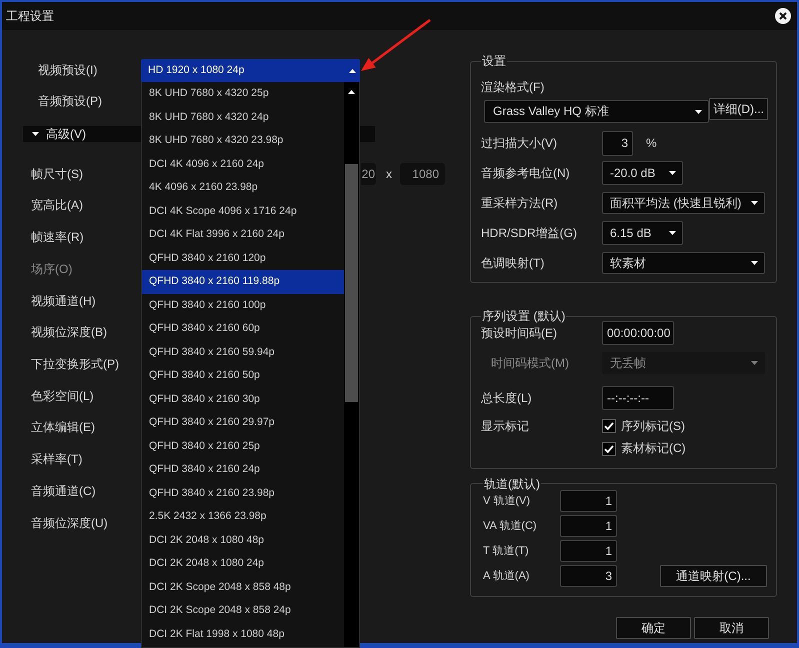 The height and width of the screenshot is (648, 799). I want to click on field-label: 总长度(L), so click(507, 398).